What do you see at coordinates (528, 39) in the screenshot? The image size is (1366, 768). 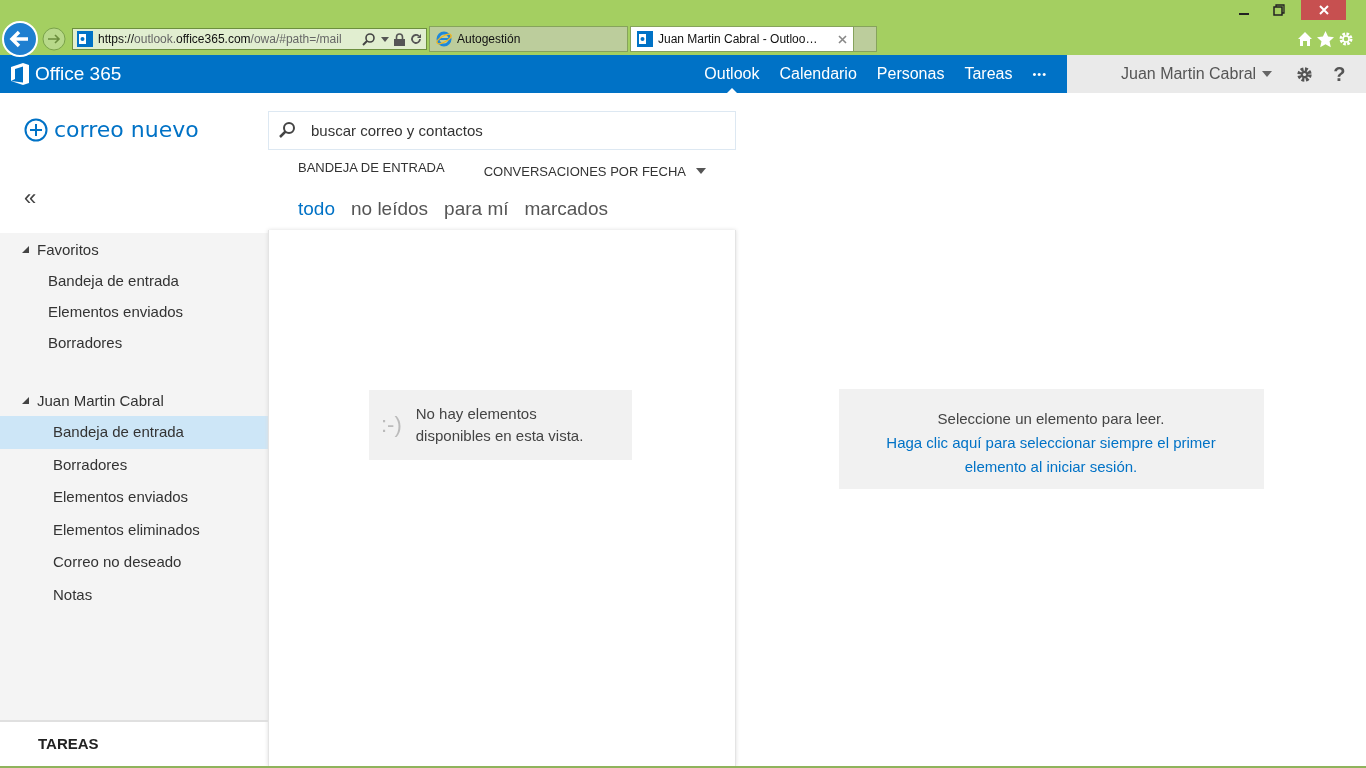 I see `browser-tab: Autogestión` at bounding box center [528, 39].